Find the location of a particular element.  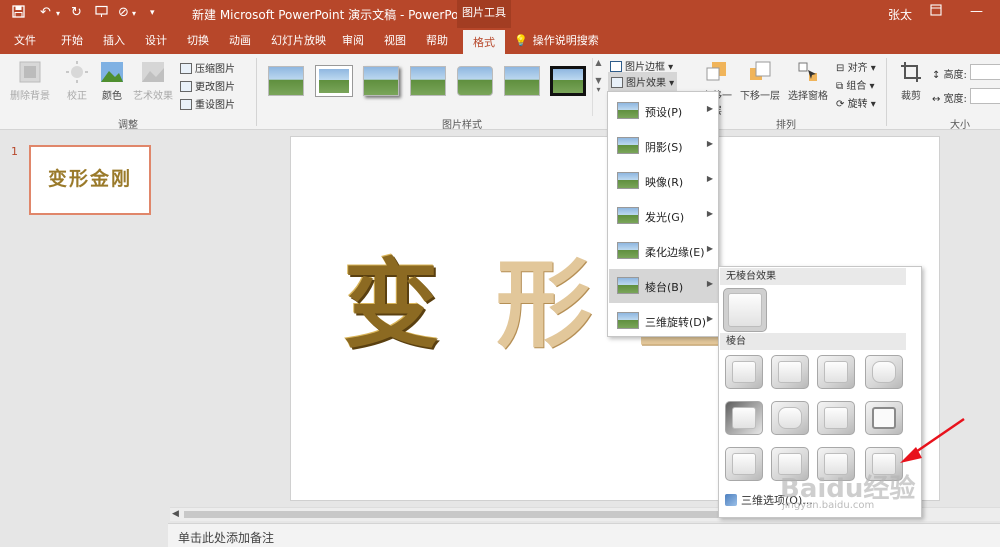

bevel-none-option is located at coordinates (745, 310).